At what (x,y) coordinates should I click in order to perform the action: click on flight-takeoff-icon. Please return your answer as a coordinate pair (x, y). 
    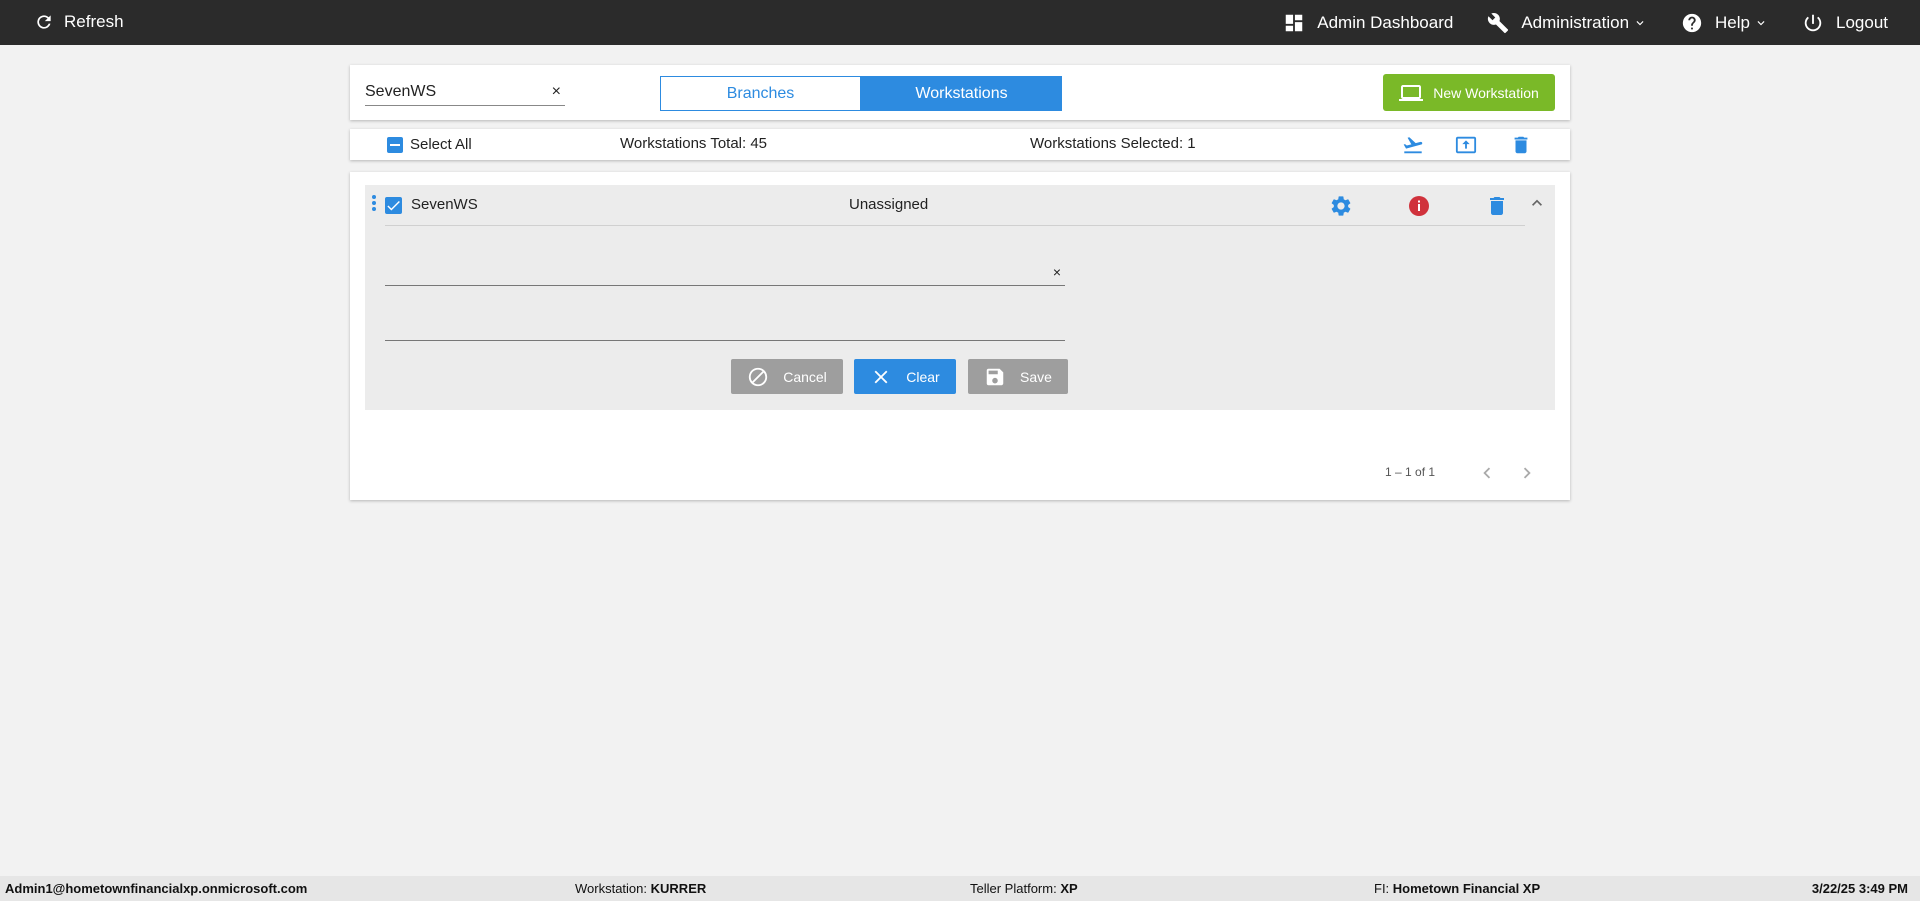
    Looking at the image, I should click on (1413, 145).